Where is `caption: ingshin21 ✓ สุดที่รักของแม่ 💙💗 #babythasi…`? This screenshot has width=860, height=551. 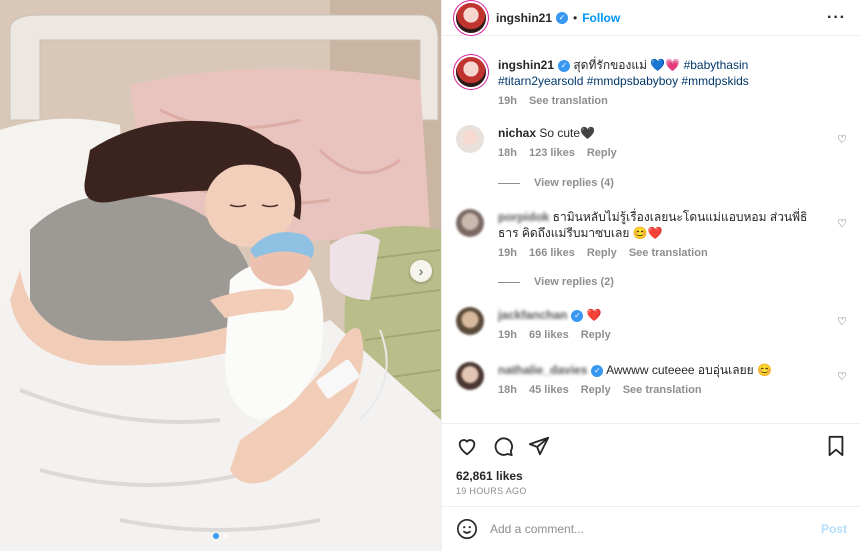 caption: ingshin21 ✓ สุดที่รักของแม่ 💙💗 #babythasi… is located at coordinates (651, 87).